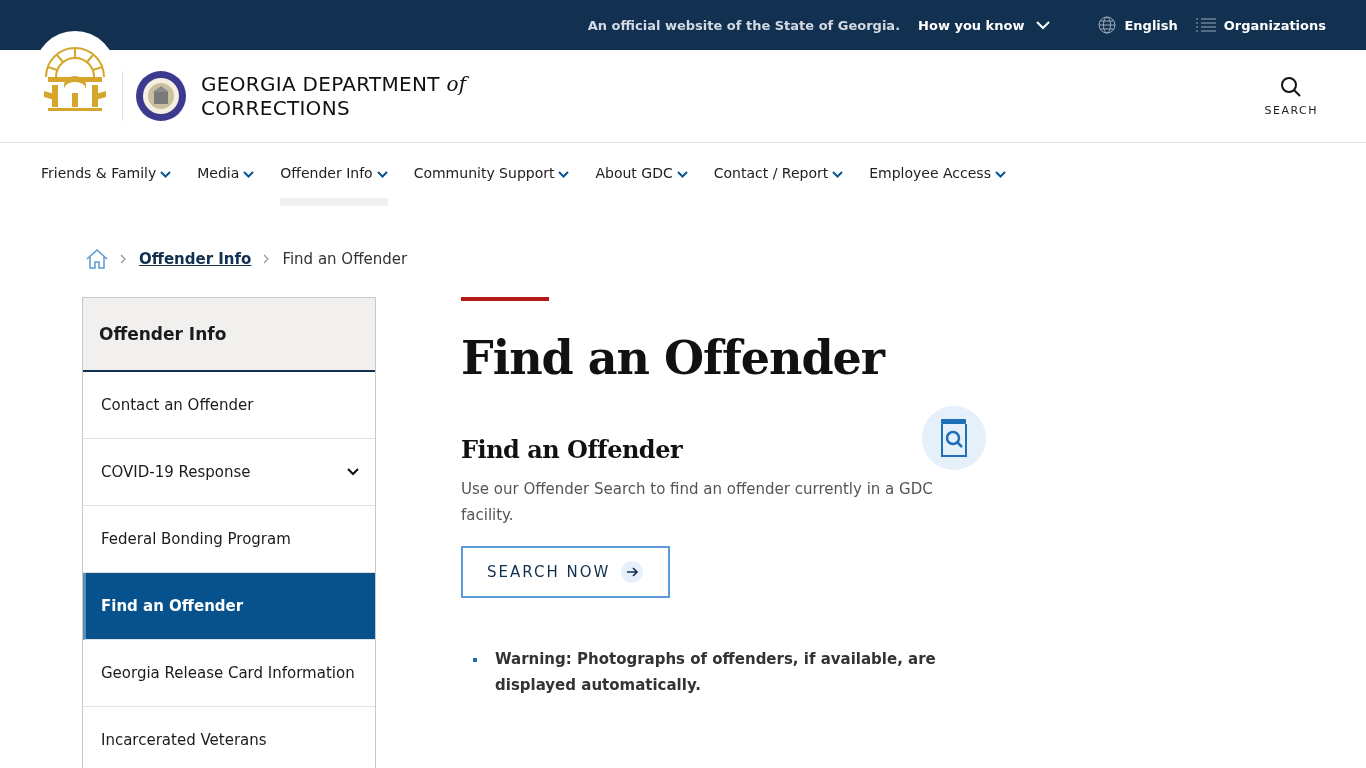  What do you see at coordinates (632, 572) in the screenshot?
I see `arrow-right-icon` at bounding box center [632, 572].